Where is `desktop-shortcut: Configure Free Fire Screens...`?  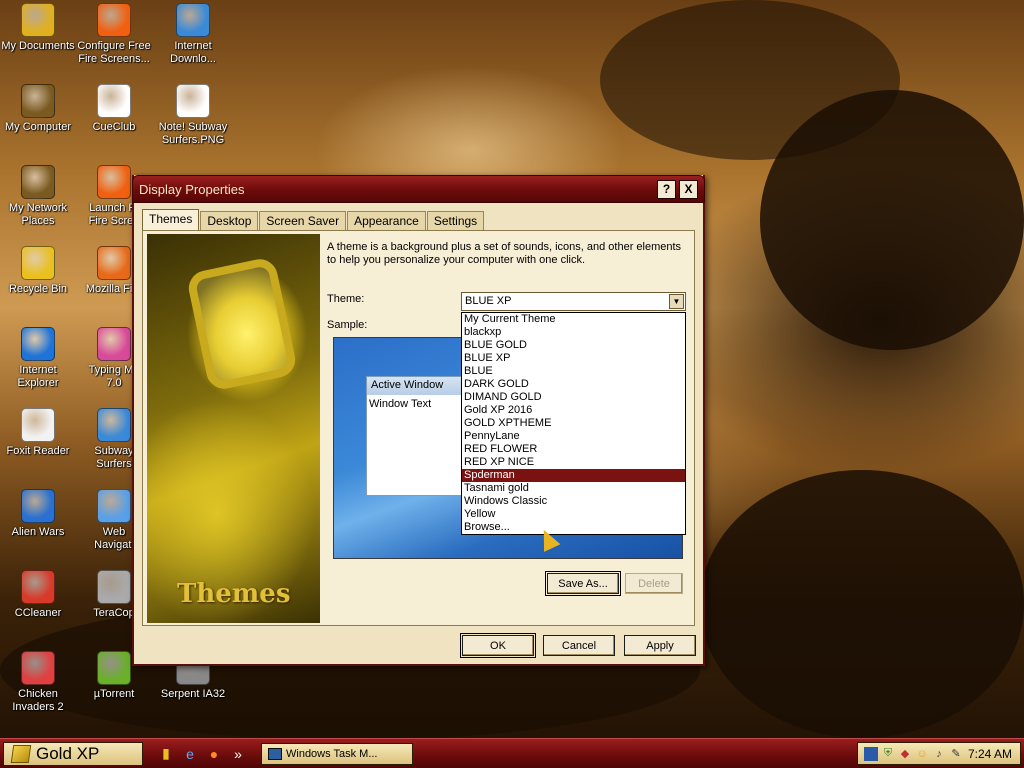 desktop-shortcut: Configure Free Fire Screens... is located at coordinates (114, 34).